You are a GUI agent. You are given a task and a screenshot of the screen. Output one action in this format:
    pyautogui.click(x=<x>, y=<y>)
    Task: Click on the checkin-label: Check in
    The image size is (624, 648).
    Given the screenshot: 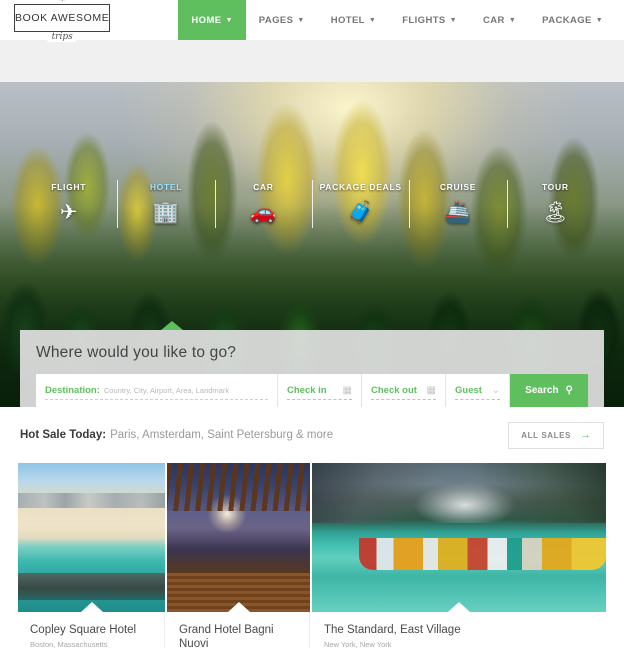 What is the action you would take?
    pyautogui.click(x=307, y=390)
    